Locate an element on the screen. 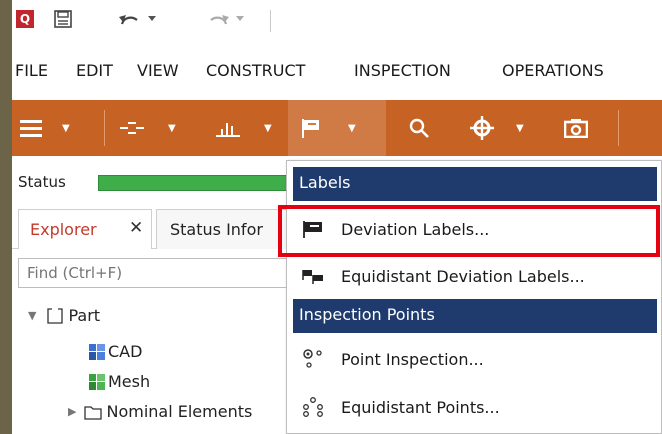 The height and width of the screenshot is (434, 662). tree-item-mesh: Mesh is located at coordinates (119, 381).